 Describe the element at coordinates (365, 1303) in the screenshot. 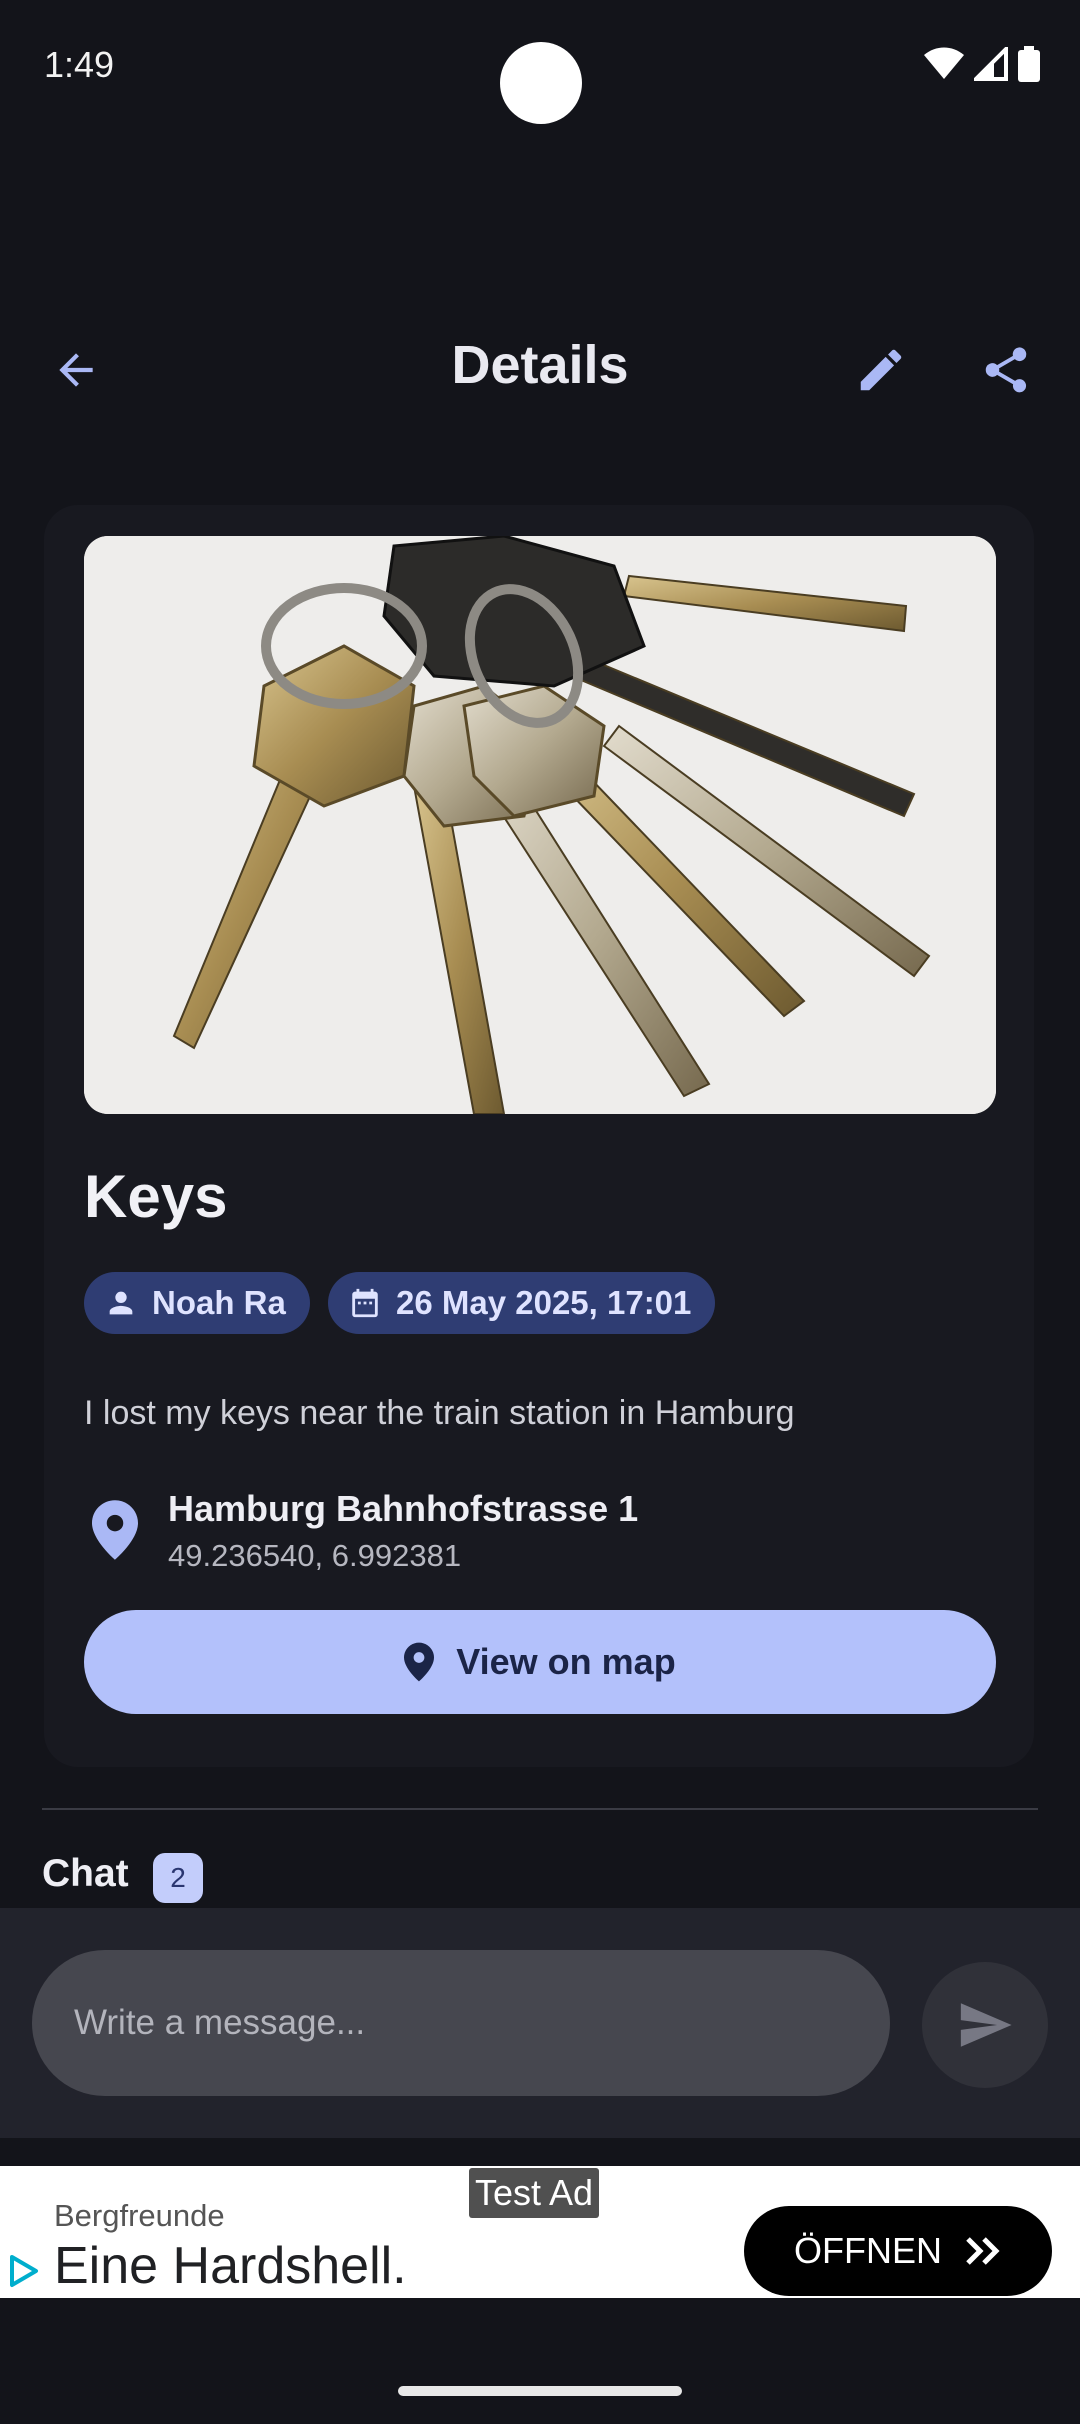

I see `calendar-icon` at that location.